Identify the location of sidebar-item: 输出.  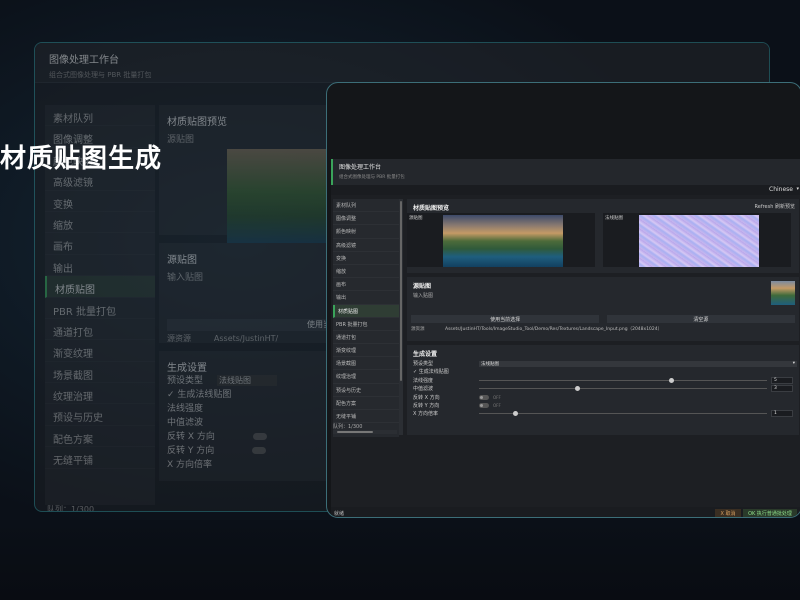
(366, 298).